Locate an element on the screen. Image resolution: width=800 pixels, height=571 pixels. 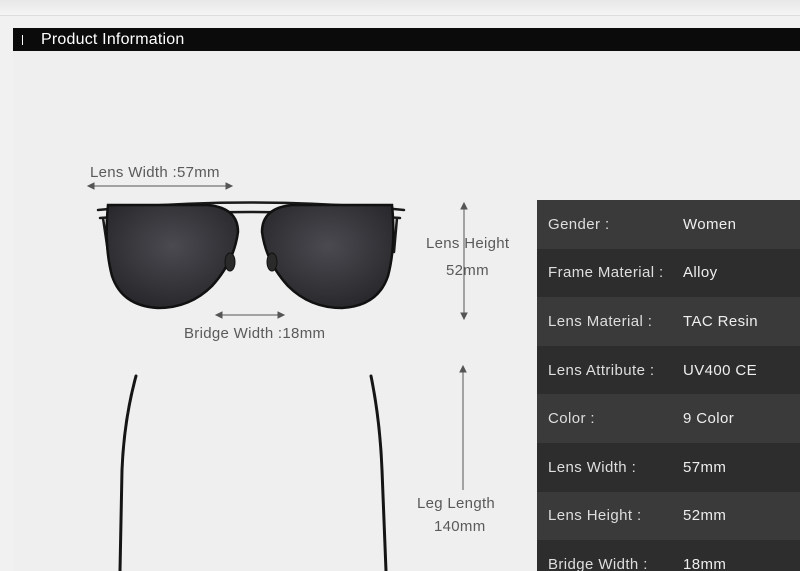
spec-value: TAC Resin is located at coordinates (721, 321).